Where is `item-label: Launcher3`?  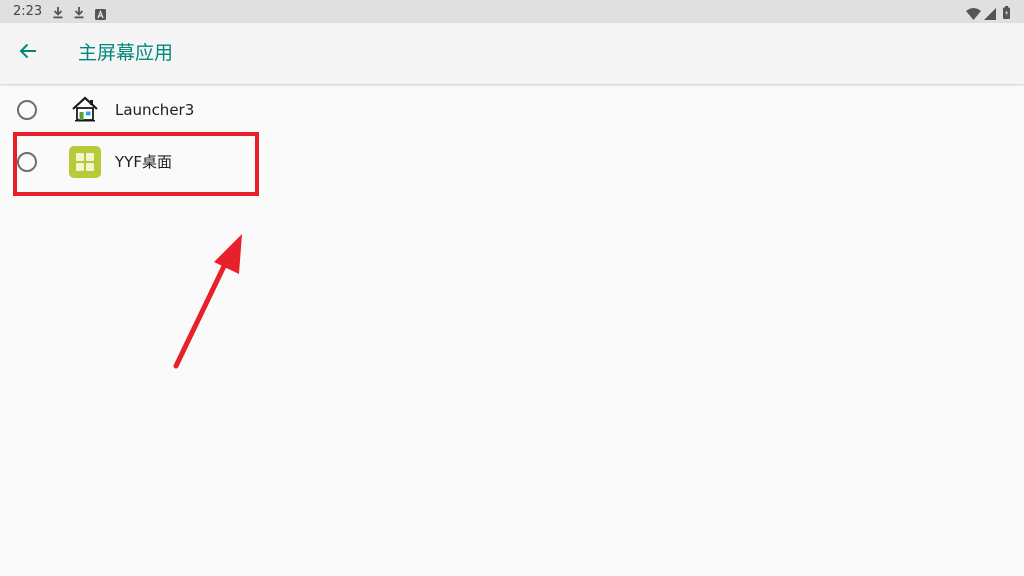 item-label: Launcher3 is located at coordinates (155, 110).